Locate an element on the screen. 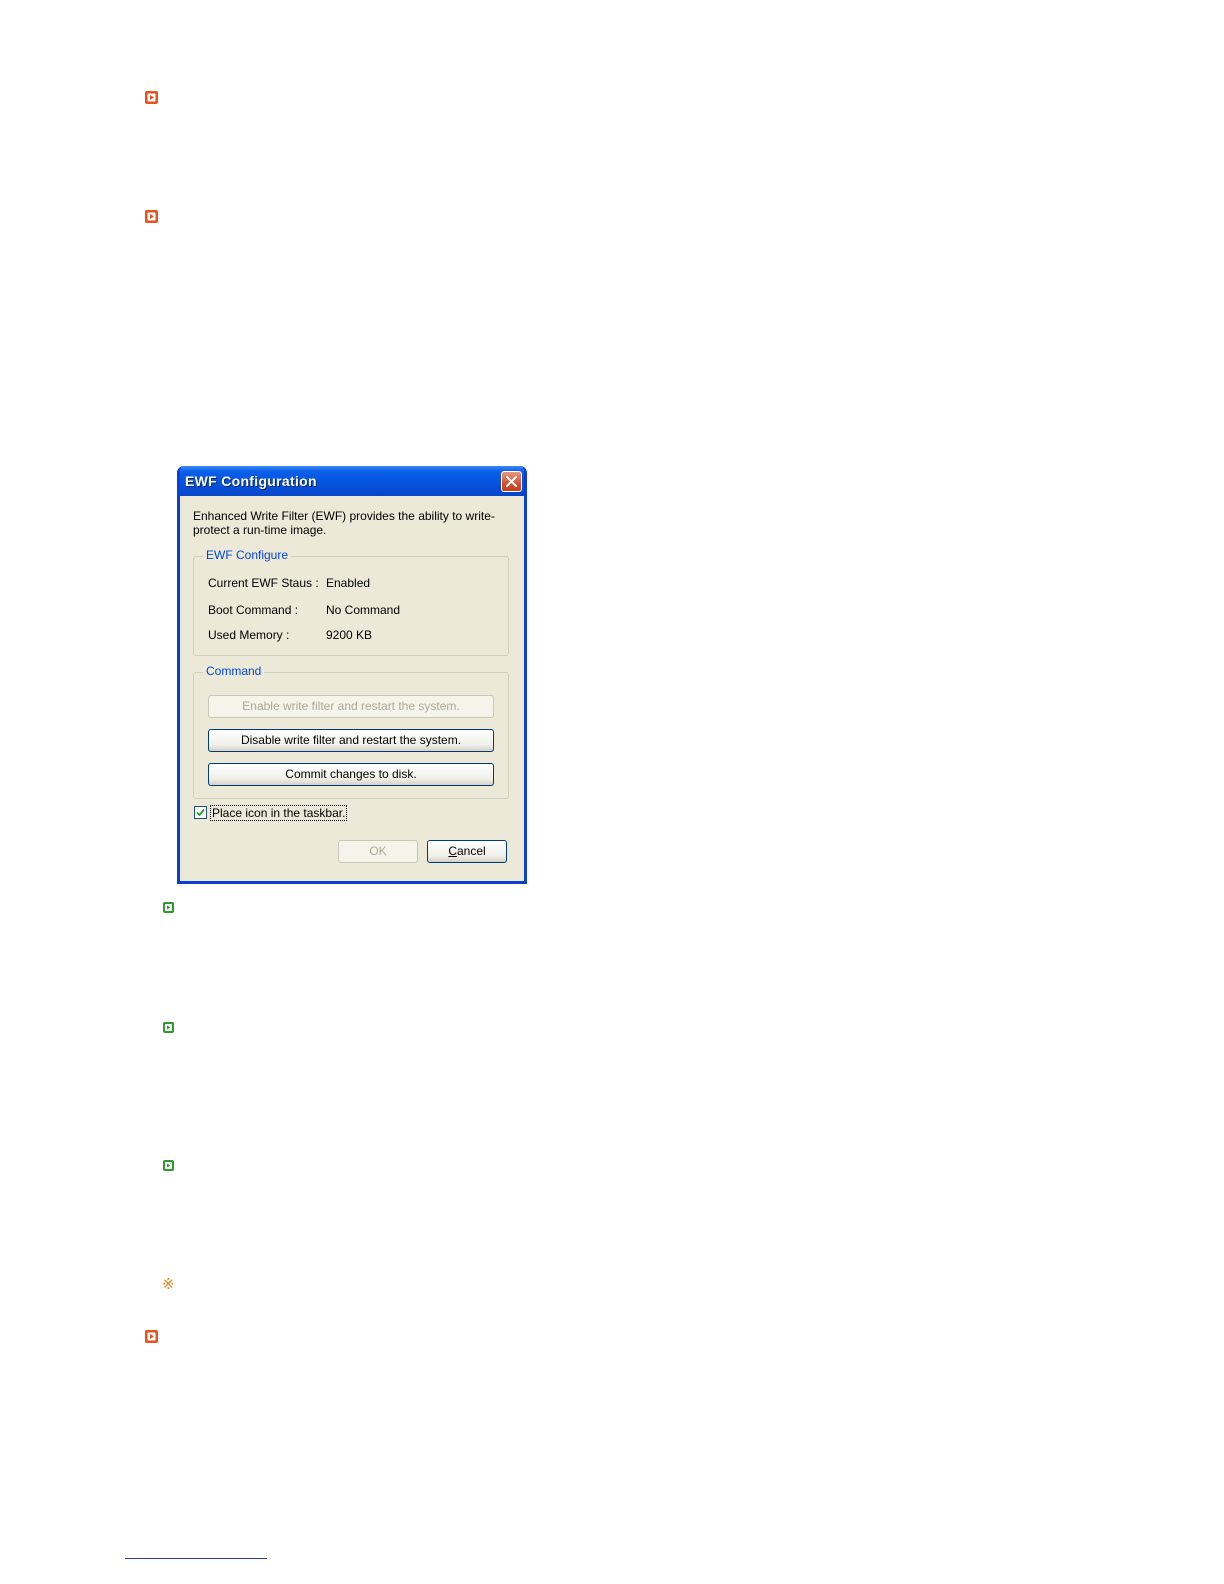  group-legend: EWF Configure is located at coordinates (247, 555).